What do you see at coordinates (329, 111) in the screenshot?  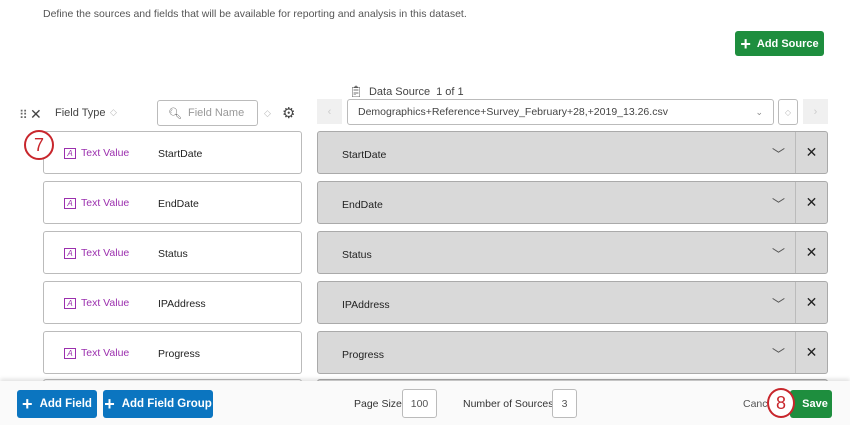 I see `previous-source-button: ‹` at bounding box center [329, 111].